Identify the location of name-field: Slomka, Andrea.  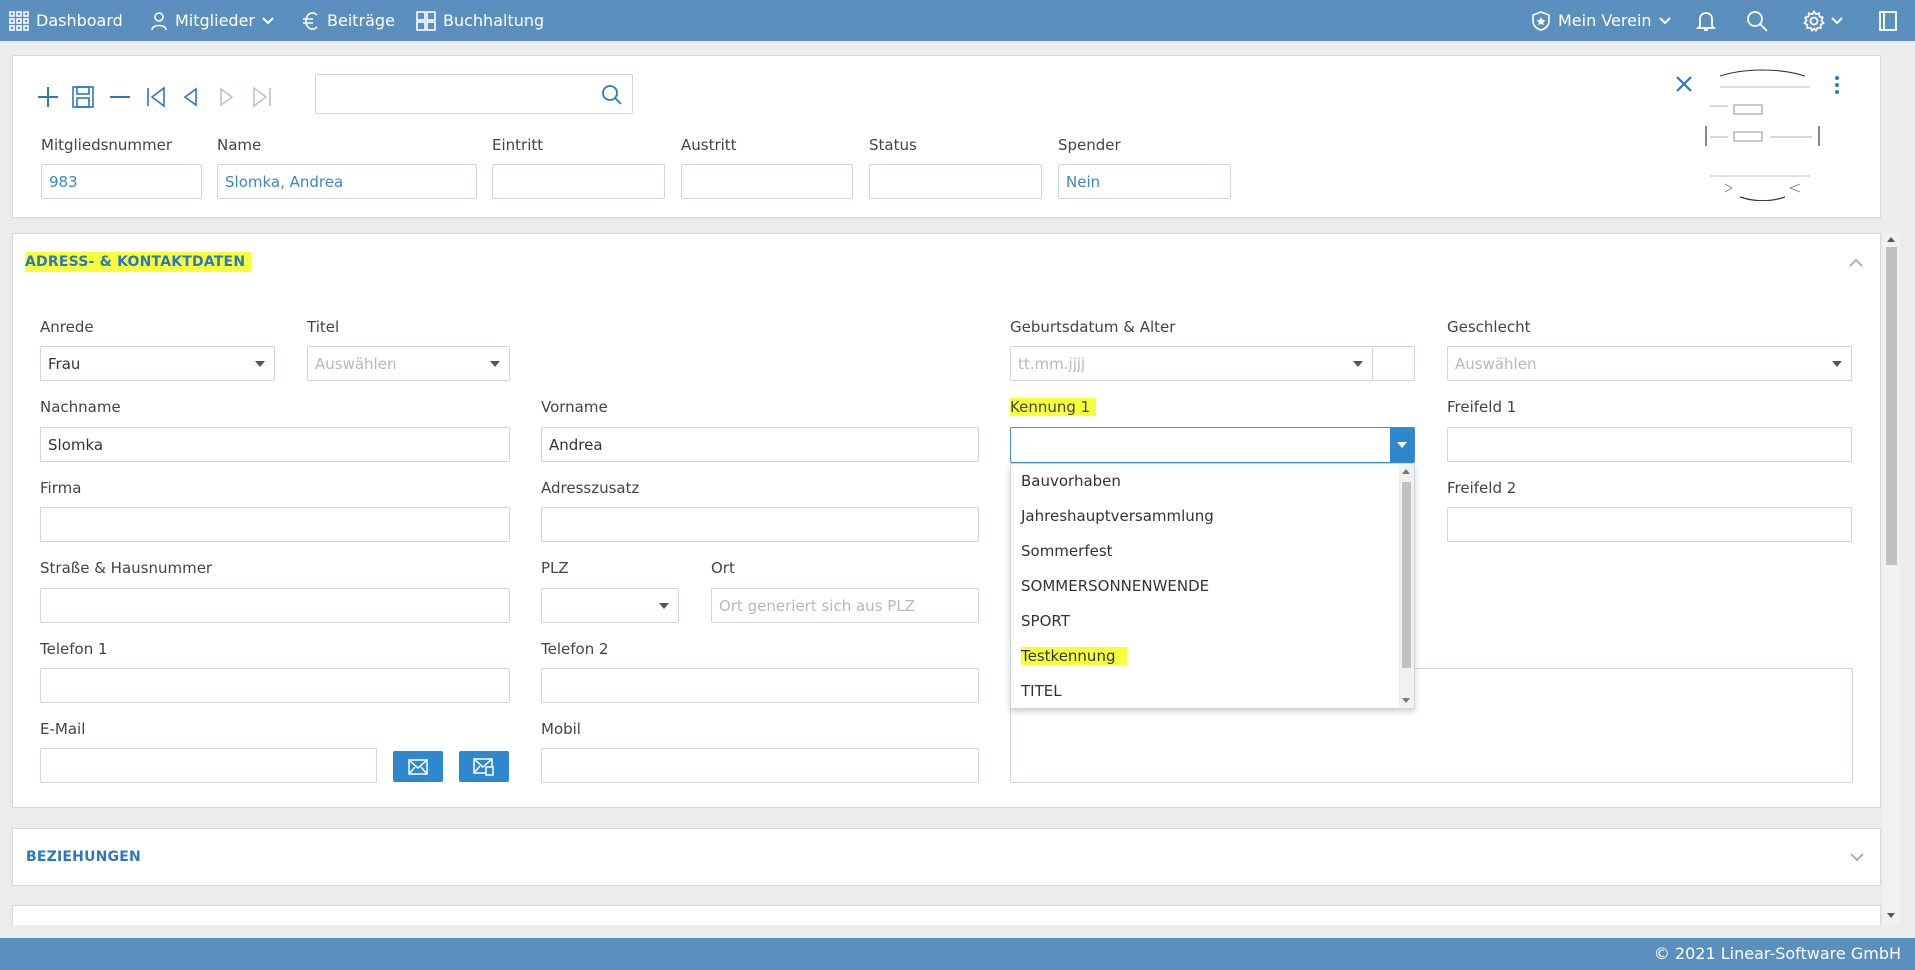
(347, 181).